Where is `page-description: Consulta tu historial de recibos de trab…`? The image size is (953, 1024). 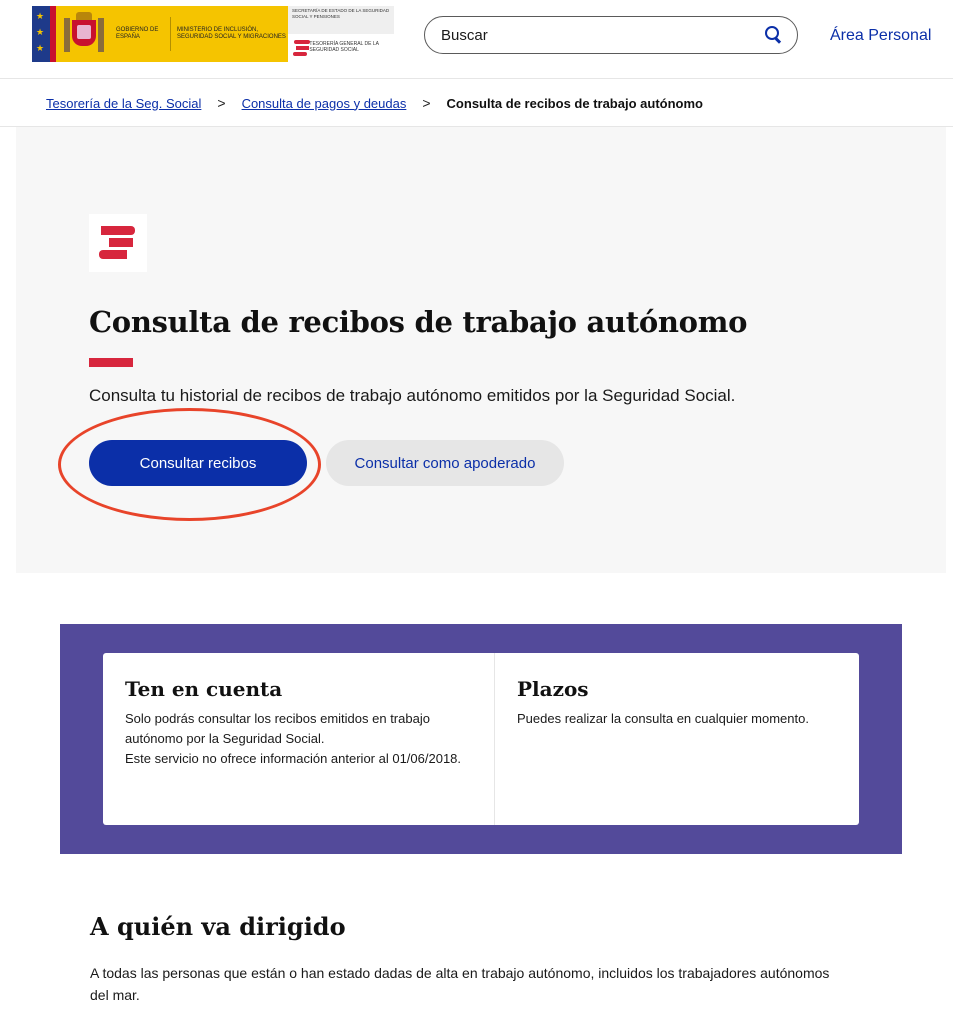 page-description: Consulta tu historial de recibos de trab… is located at coordinates (412, 395).